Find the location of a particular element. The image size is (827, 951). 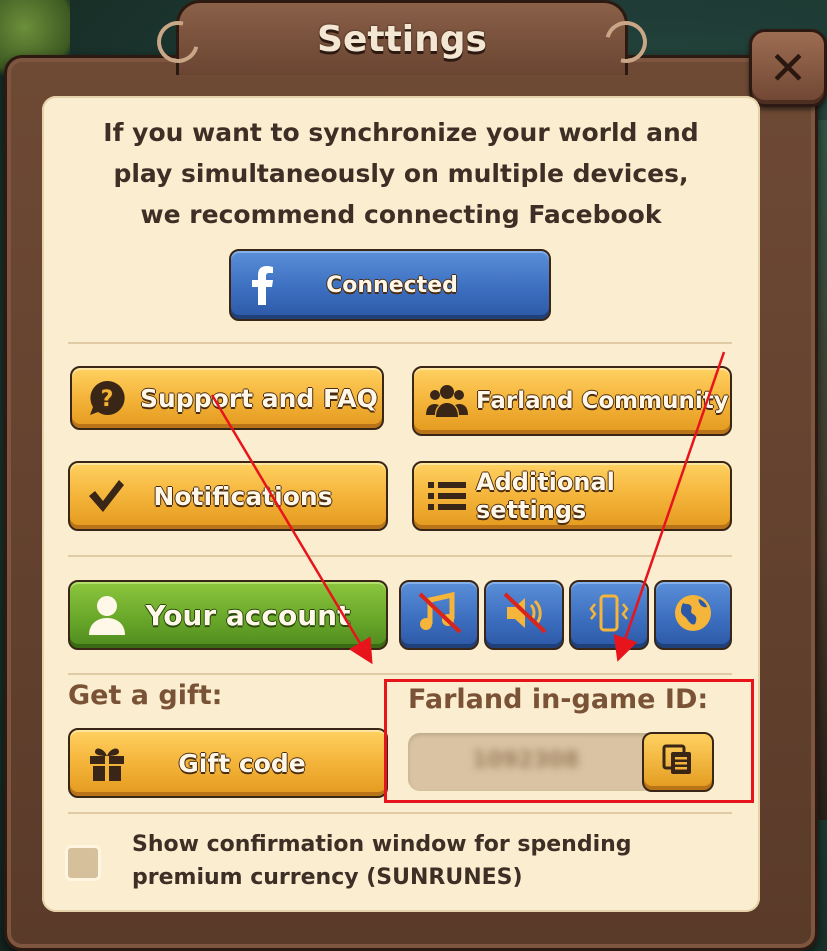

additional-settings-button: Additional settings is located at coordinates (572, 496).